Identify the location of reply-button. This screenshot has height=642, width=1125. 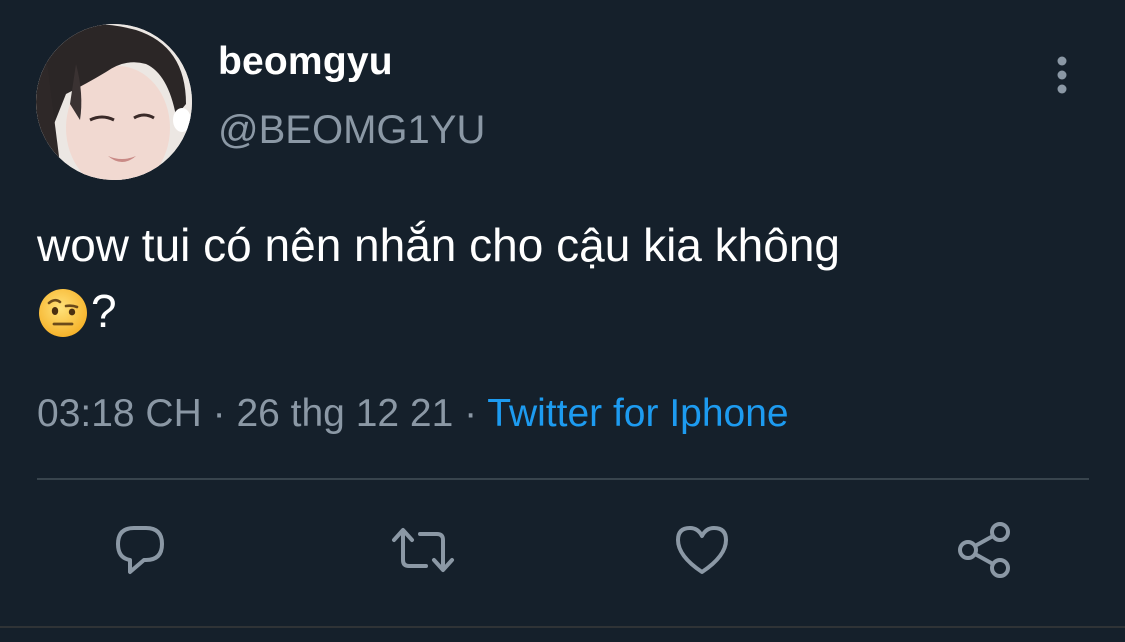
(140, 550).